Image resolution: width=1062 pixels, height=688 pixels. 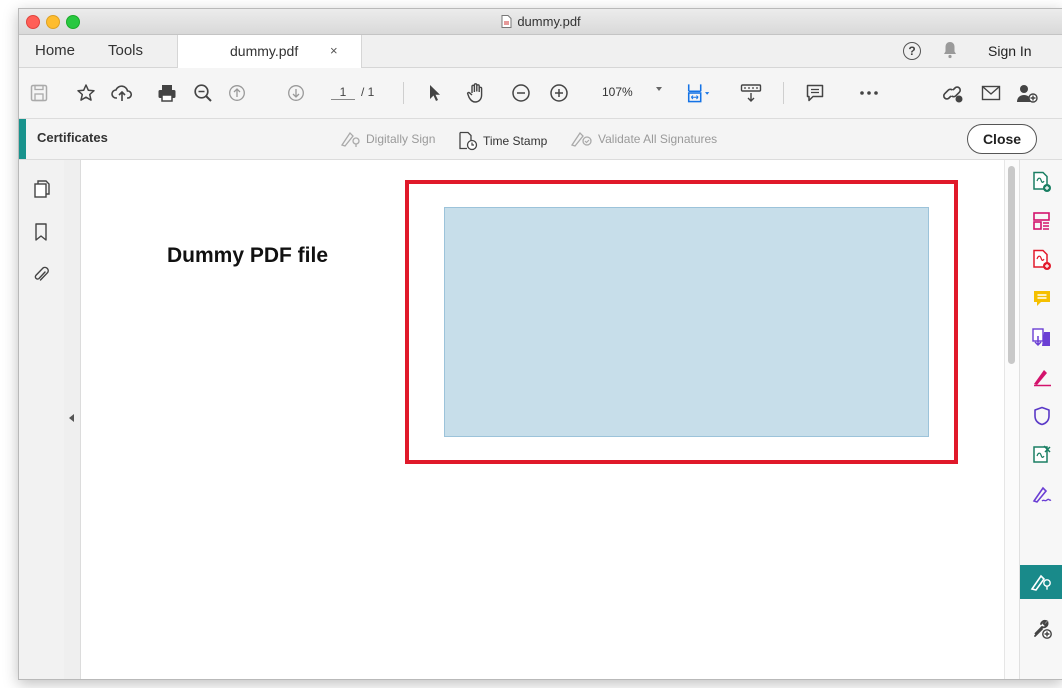 I want to click on star-icon, so click(x=86, y=93).